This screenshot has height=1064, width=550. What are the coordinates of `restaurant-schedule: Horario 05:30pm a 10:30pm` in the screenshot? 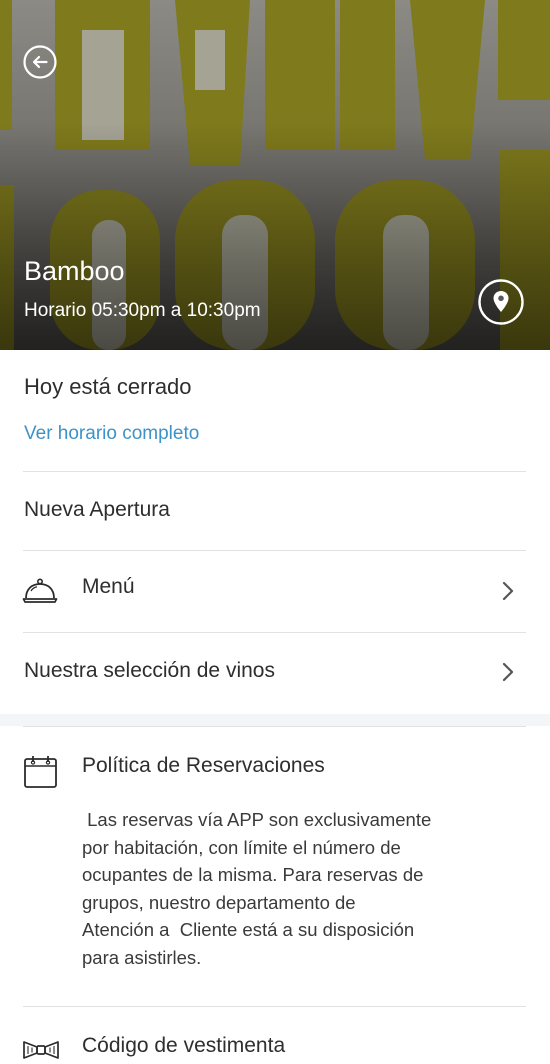 It's located at (142, 310).